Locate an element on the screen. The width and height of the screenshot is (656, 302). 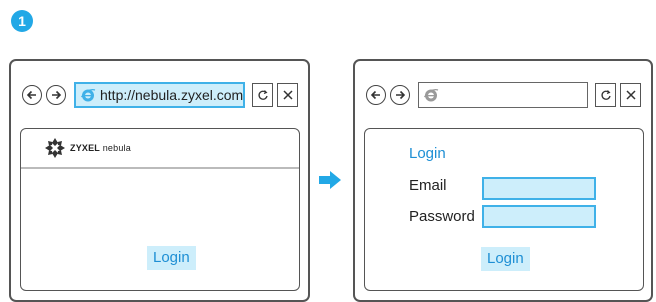
address-bar is located at coordinates (503, 95).